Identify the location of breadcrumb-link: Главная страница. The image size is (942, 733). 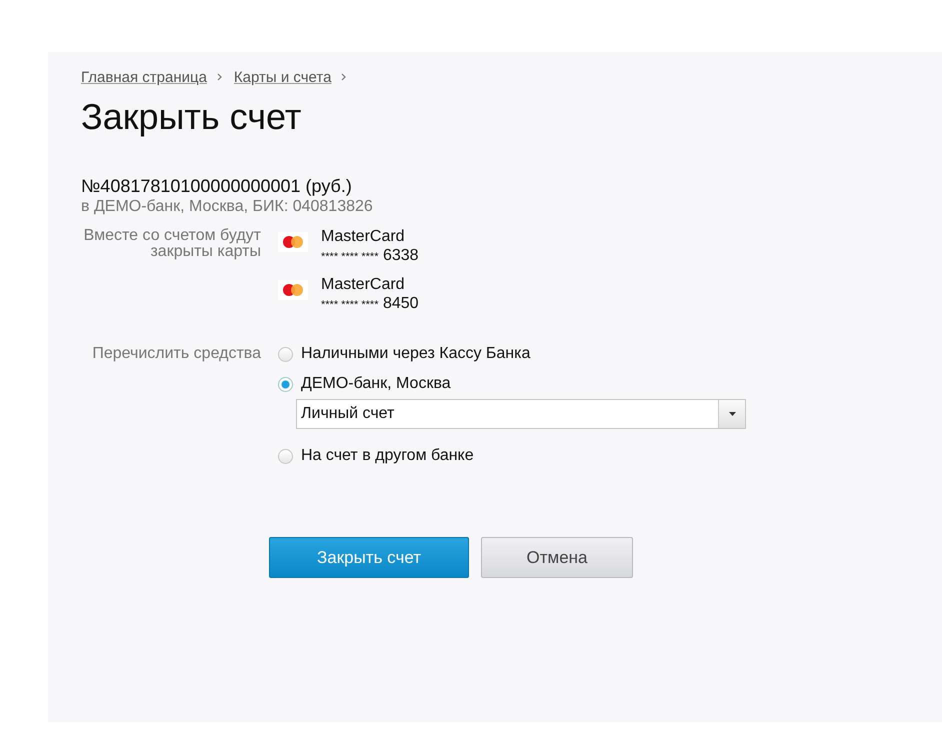
(144, 77).